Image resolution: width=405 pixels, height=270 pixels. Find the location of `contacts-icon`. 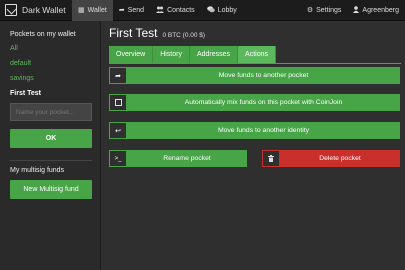

contacts-icon is located at coordinates (160, 10).